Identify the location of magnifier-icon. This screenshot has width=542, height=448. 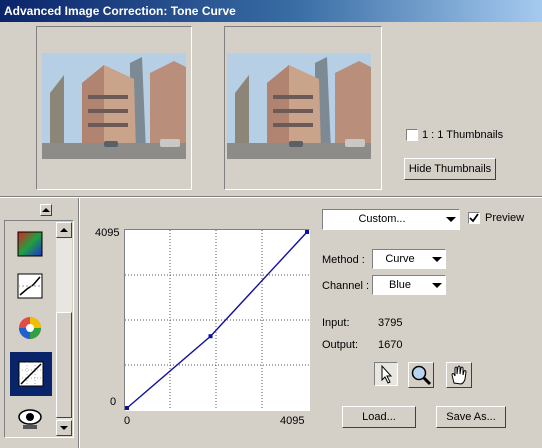
(421, 375).